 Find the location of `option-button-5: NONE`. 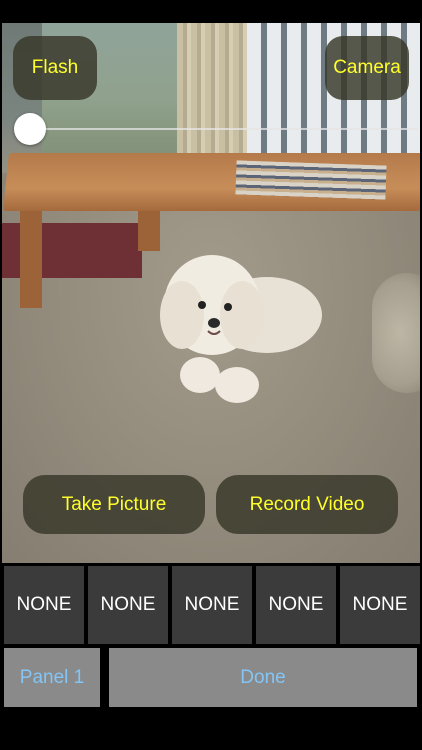

option-button-5: NONE is located at coordinates (380, 605).